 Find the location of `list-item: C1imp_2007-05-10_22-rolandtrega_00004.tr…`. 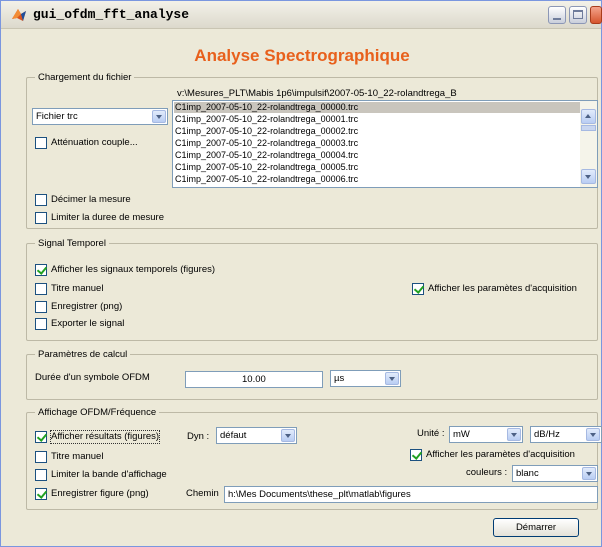

list-item: C1imp_2007-05-10_22-rolandtrega_00004.tr… is located at coordinates (266, 155).